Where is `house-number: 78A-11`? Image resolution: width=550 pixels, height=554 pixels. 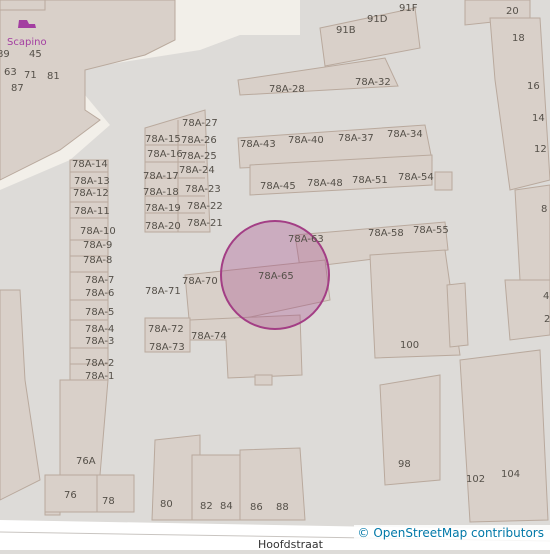
house-number: 78A-11 is located at coordinates (92, 211).